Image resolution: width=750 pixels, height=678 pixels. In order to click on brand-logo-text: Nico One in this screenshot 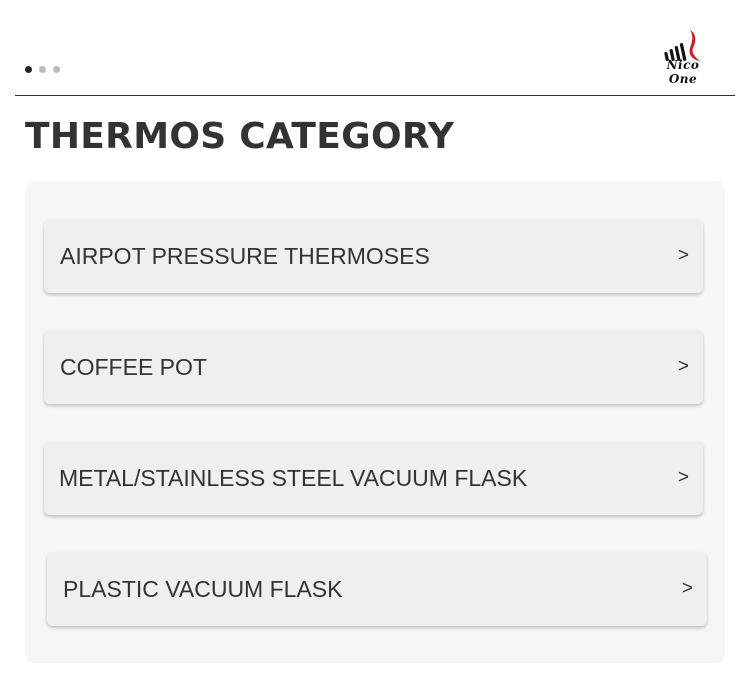, I will do `click(683, 72)`.